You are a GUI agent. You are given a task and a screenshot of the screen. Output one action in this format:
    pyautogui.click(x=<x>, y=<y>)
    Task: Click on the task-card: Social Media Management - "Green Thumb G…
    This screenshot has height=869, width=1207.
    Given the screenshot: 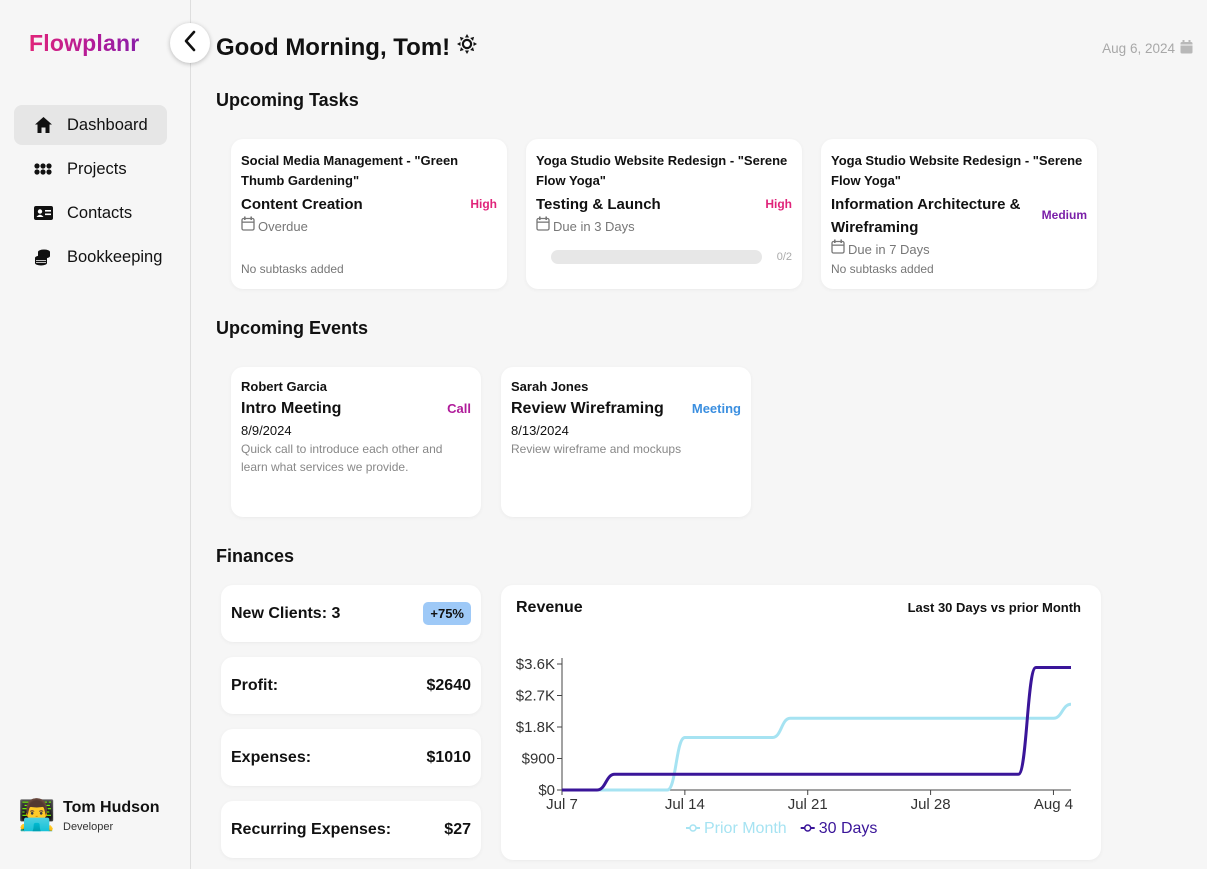 What is the action you would take?
    pyautogui.click(x=369, y=214)
    